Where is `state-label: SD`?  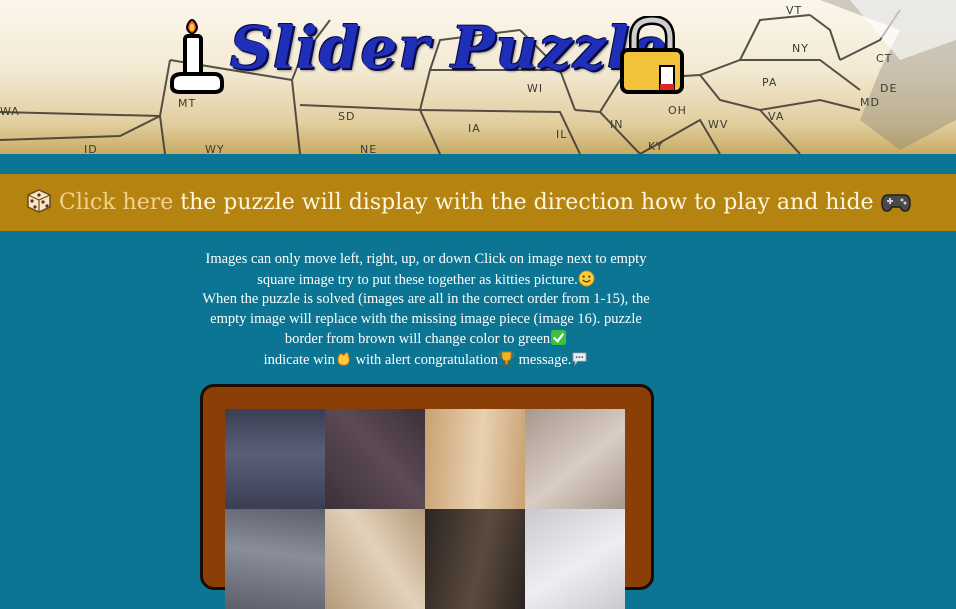 state-label: SD is located at coordinates (347, 116).